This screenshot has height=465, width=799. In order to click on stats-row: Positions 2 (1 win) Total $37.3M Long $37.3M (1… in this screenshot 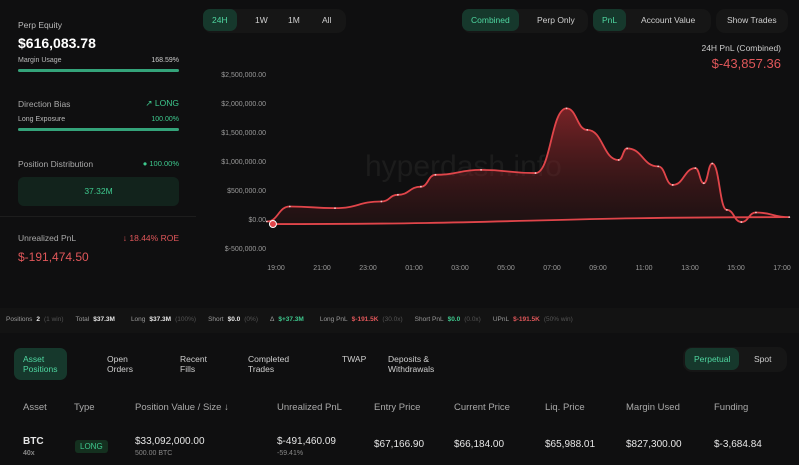, I will do `click(295, 319)`.